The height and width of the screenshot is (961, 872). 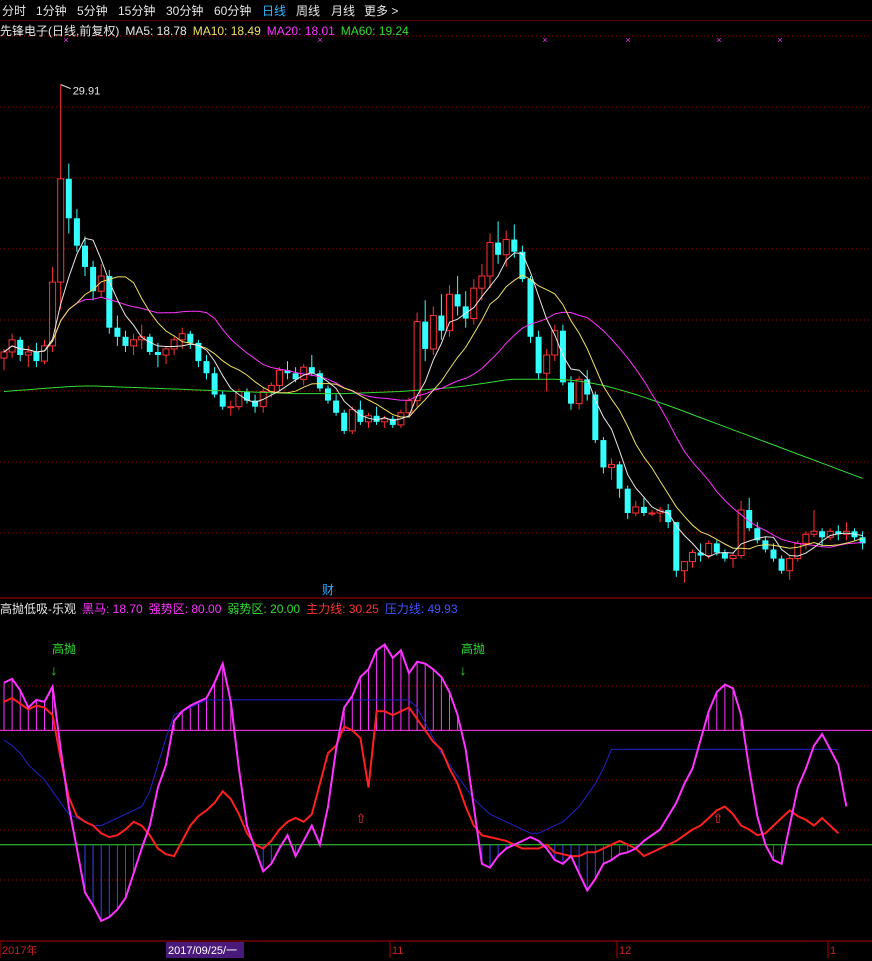 What do you see at coordinates (65, 87) in the screenshot?
I see `peak-pointer` at bounding box center [65, 87].